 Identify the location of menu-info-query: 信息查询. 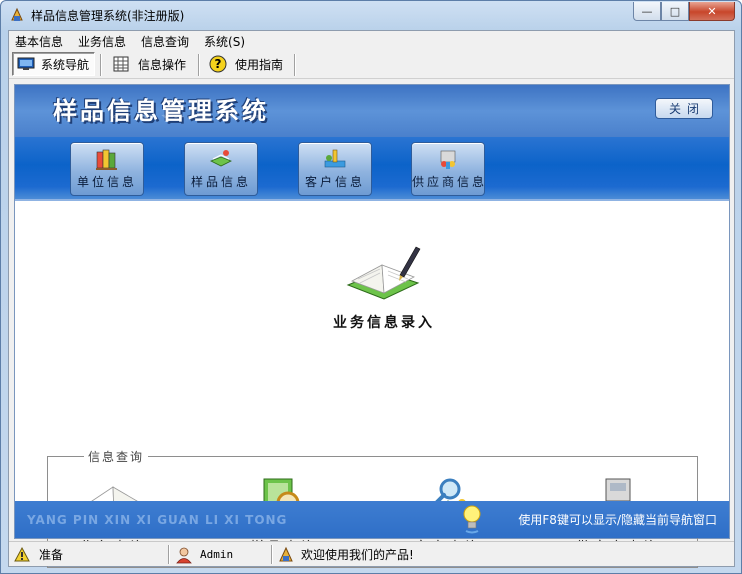
(166, 40).